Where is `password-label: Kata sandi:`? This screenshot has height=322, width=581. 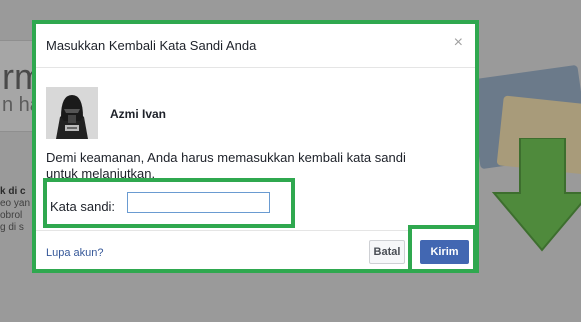
password-label: Kata sandi: is located at coordinates (83, 206).